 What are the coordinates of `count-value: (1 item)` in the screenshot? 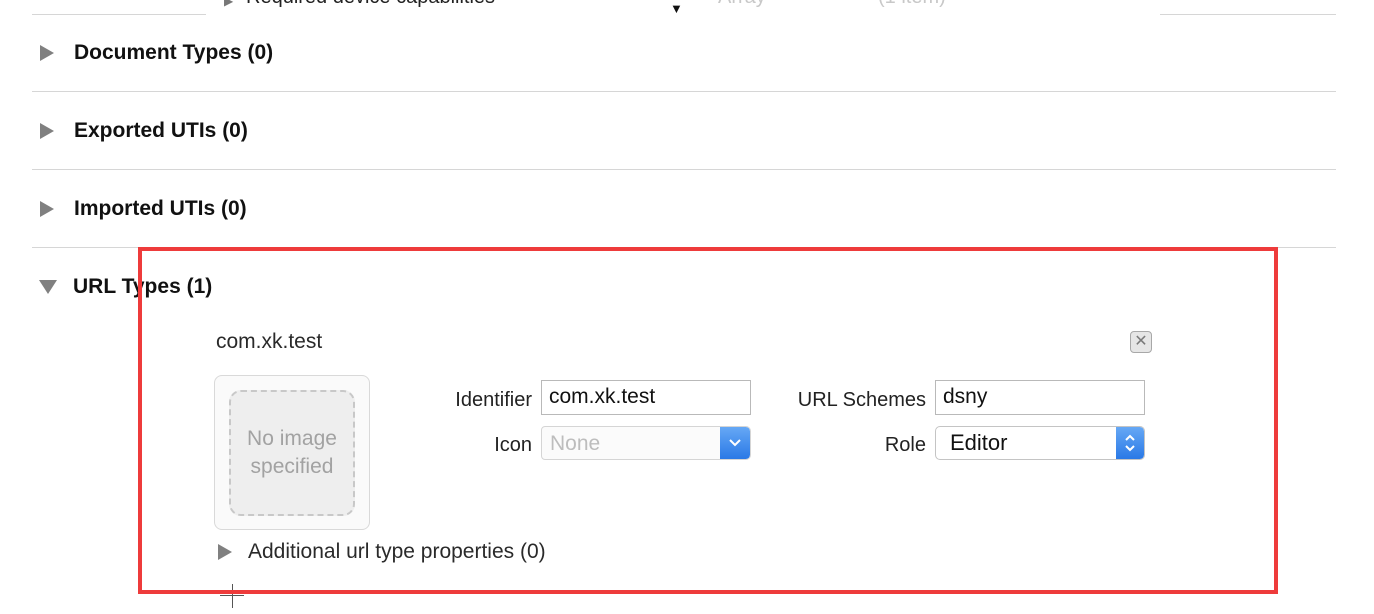 It's located at (912, 4).